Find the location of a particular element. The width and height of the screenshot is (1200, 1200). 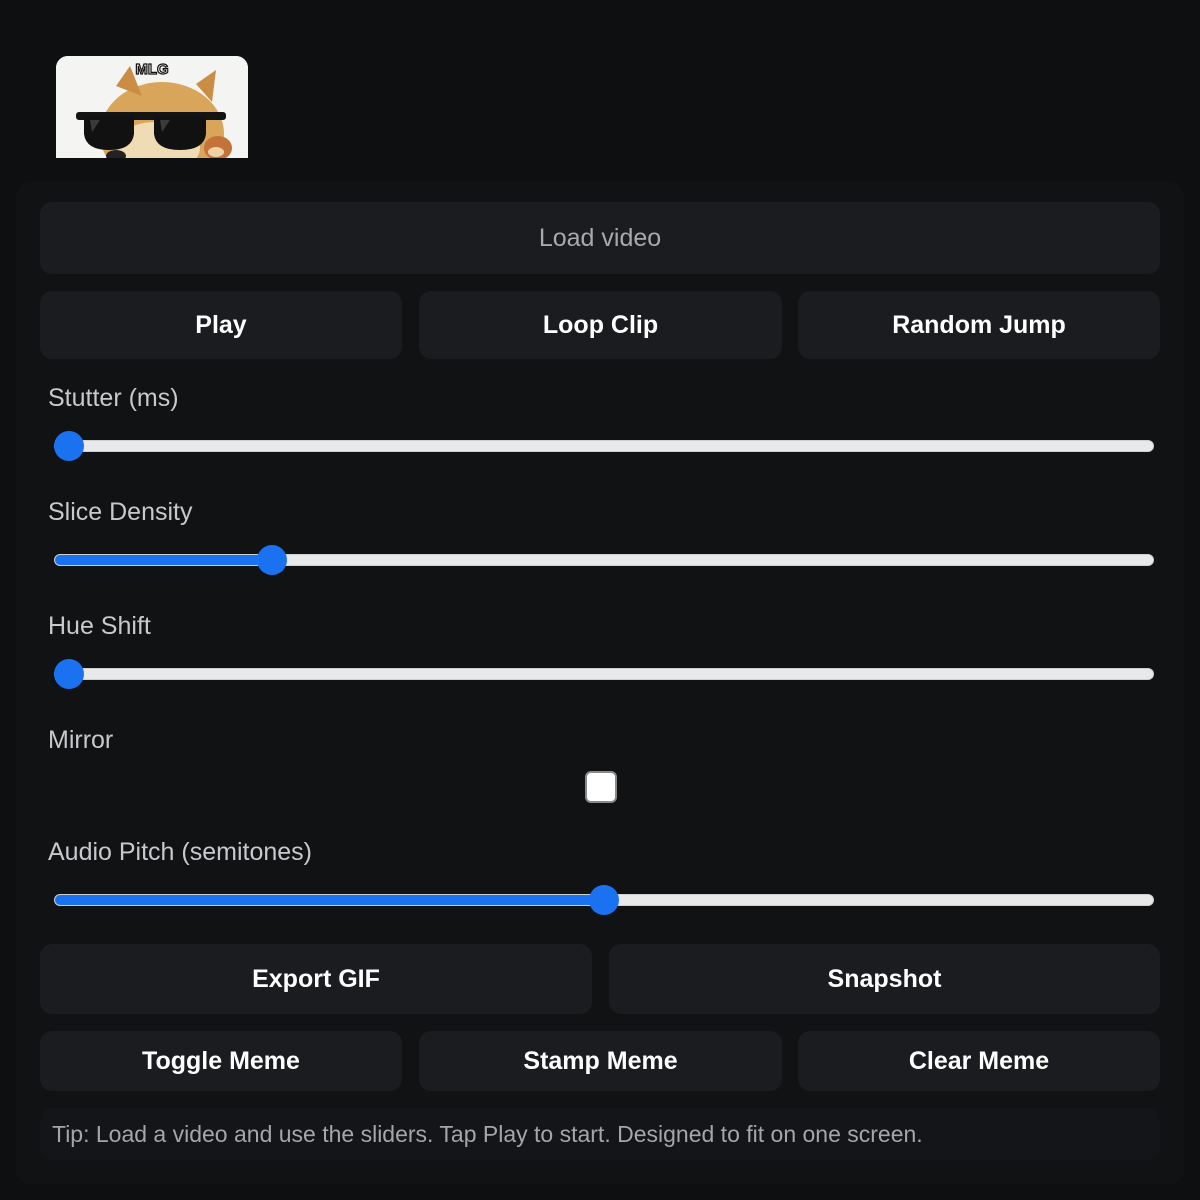

export-gif-button: Export GIF is located at coordinates (316, 979).